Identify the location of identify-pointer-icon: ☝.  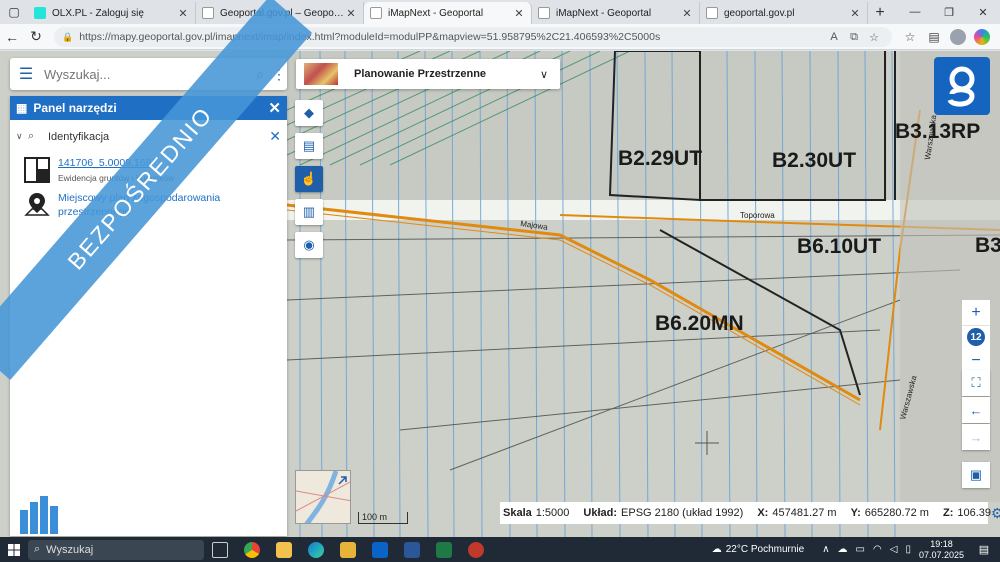
(309, 179).